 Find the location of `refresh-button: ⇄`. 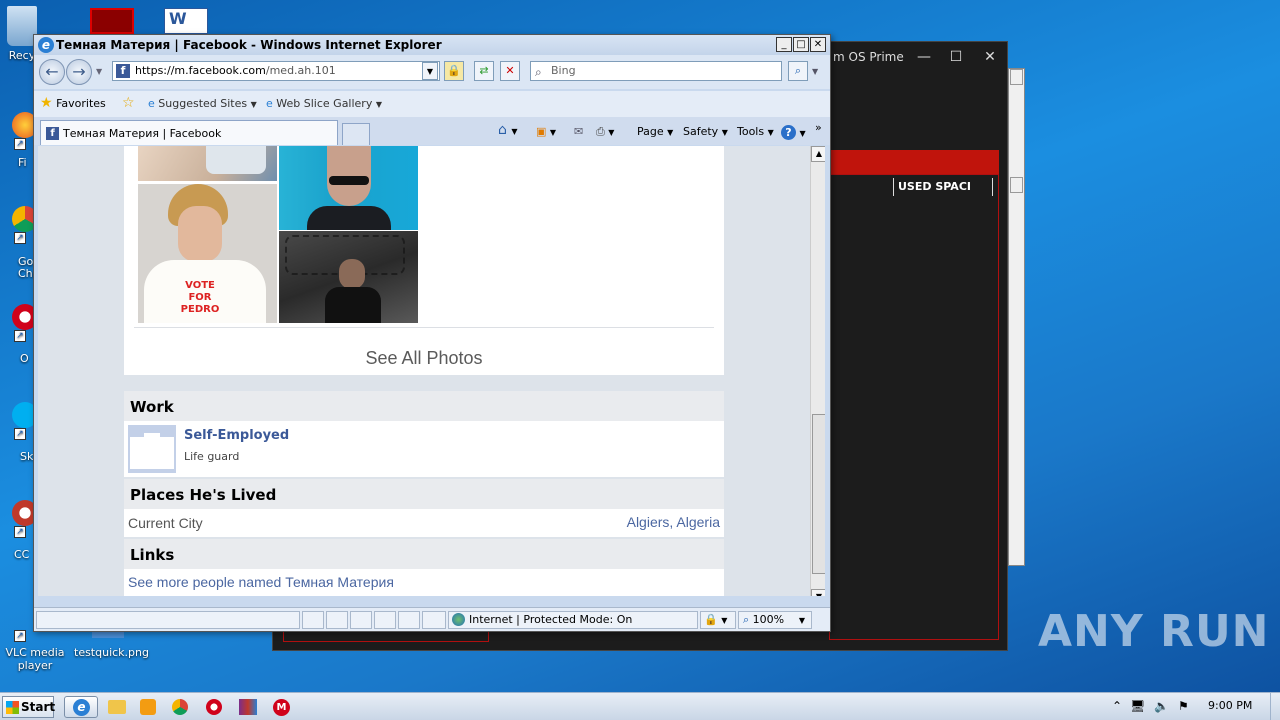

refresh-button: ⇄ is located at coordinates (484, 71).